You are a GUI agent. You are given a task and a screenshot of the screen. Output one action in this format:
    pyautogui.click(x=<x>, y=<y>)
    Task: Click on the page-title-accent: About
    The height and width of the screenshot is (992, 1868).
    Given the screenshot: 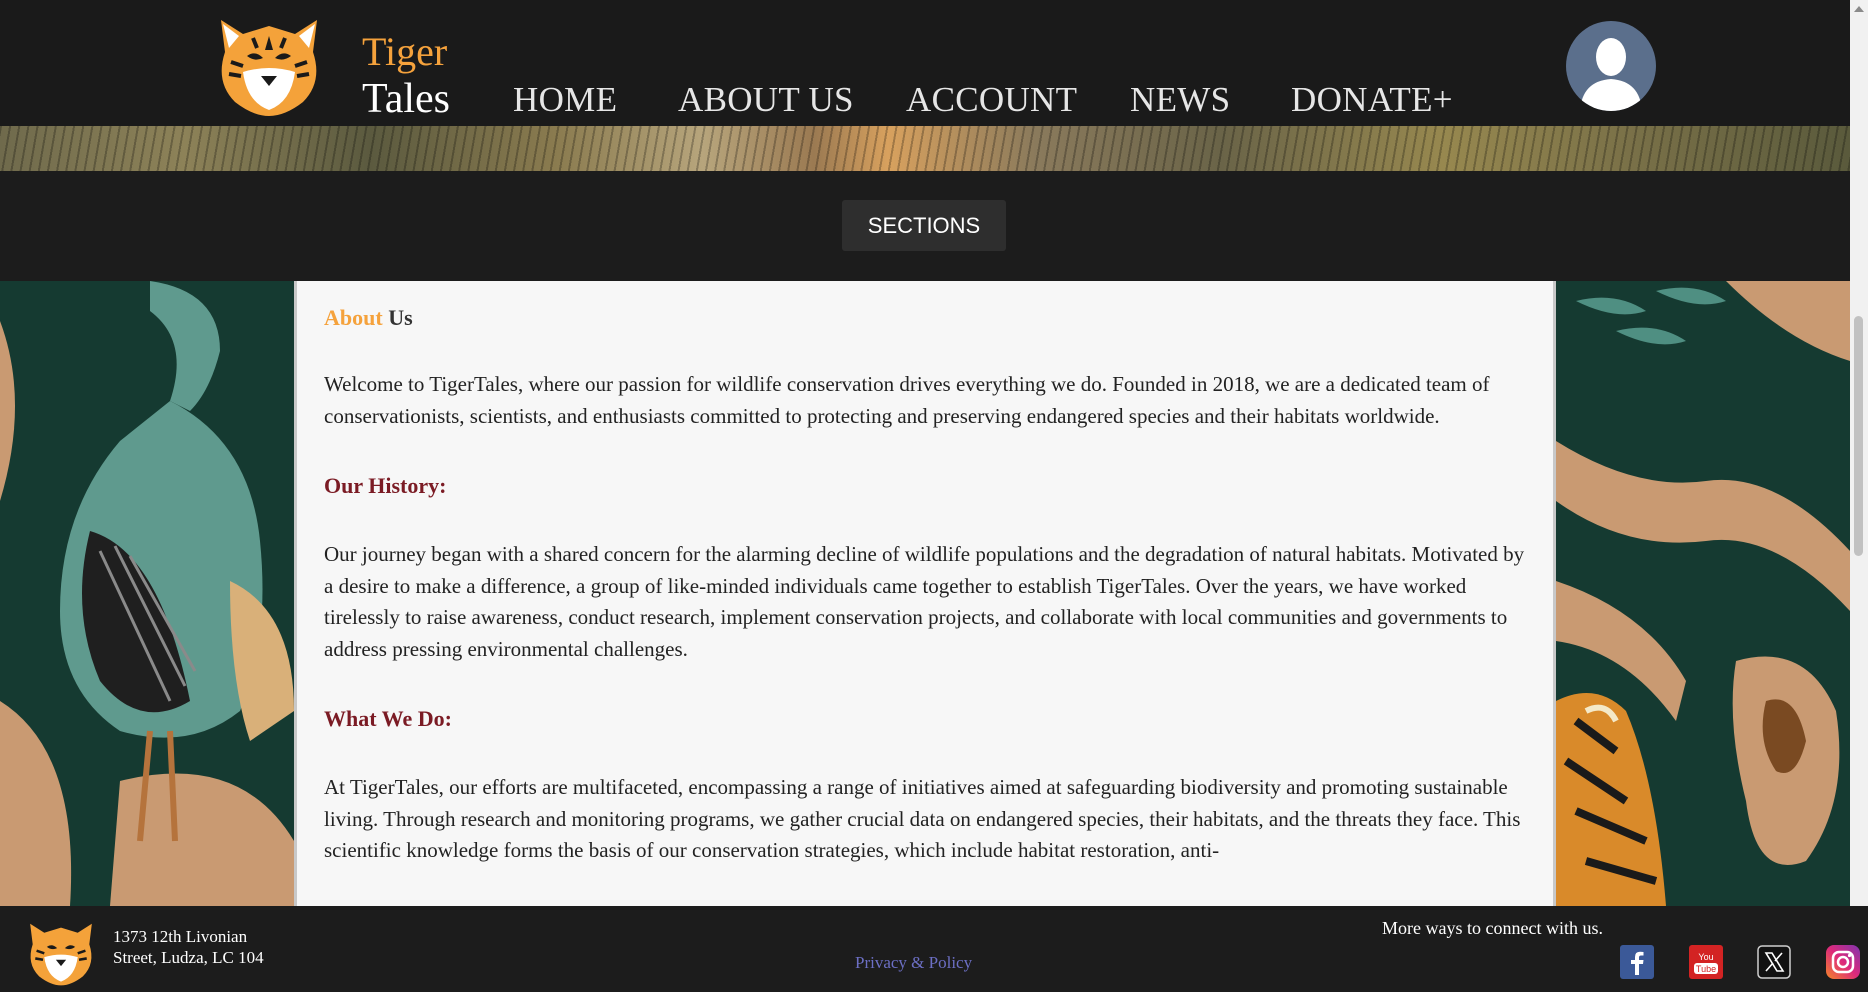 What is the action you would take?
    pyautogui.click(x=353, y=317)
    